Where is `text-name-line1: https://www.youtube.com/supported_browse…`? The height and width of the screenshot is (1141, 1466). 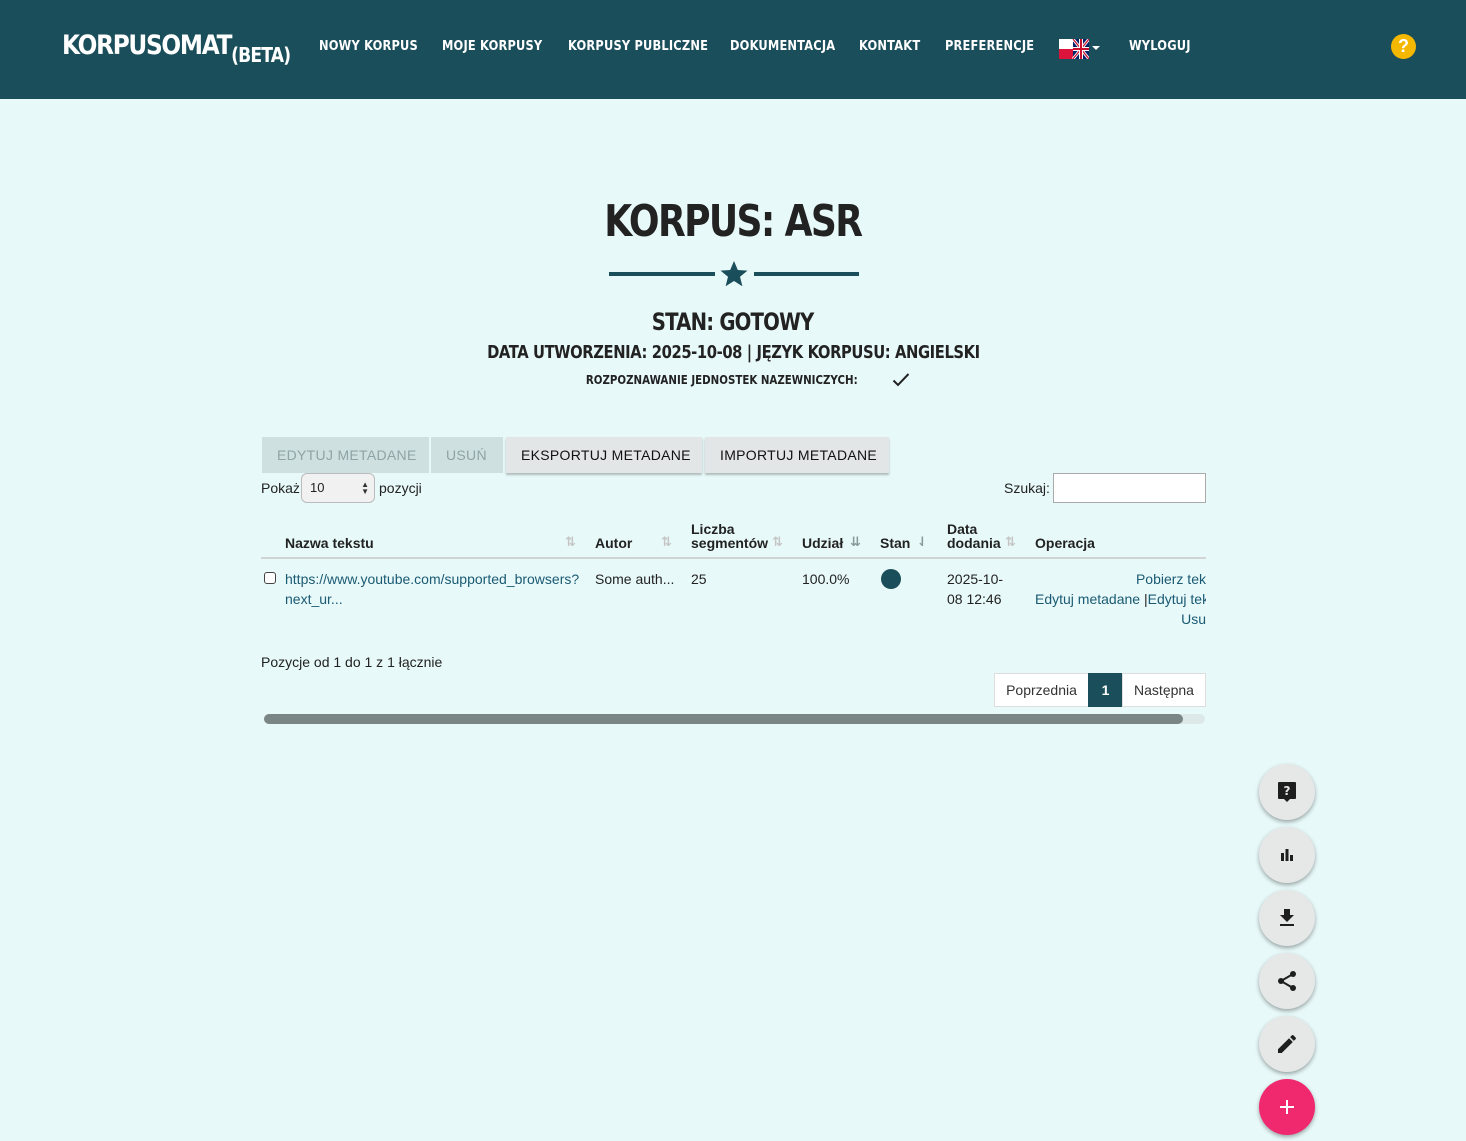
text-name-line1: https://www.youtube.com/supported_browse… is located at coordinates (432, 579).